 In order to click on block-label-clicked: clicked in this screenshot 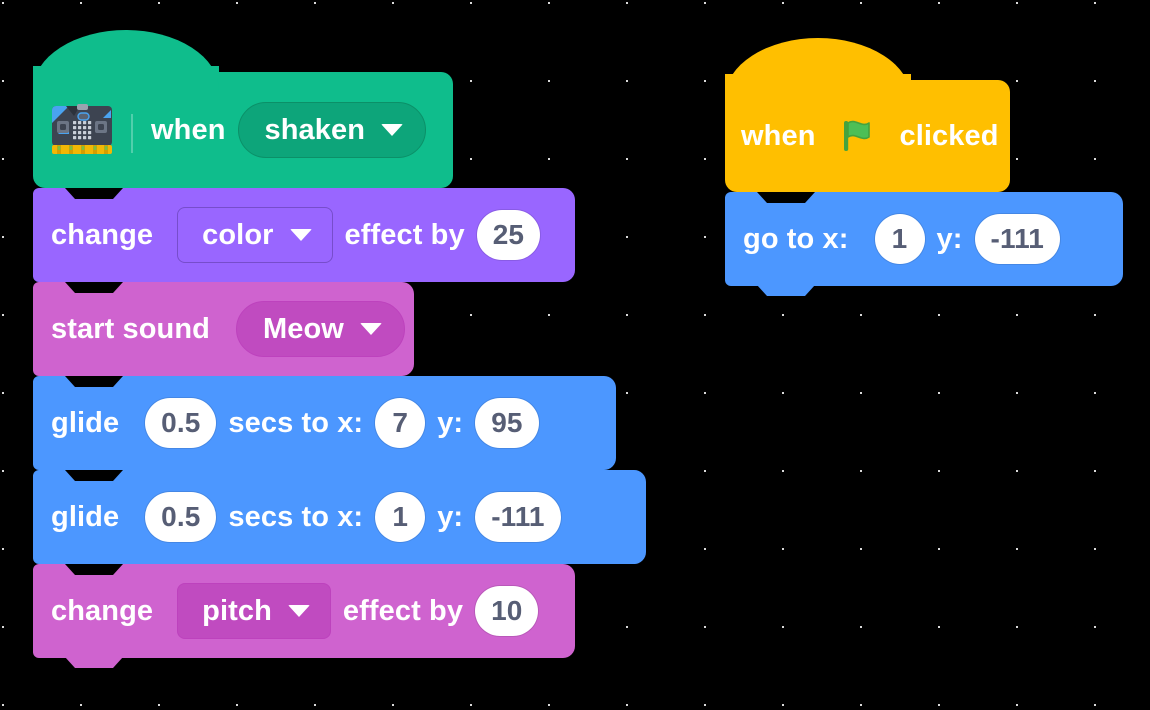, I will do `click(949, 135)`.